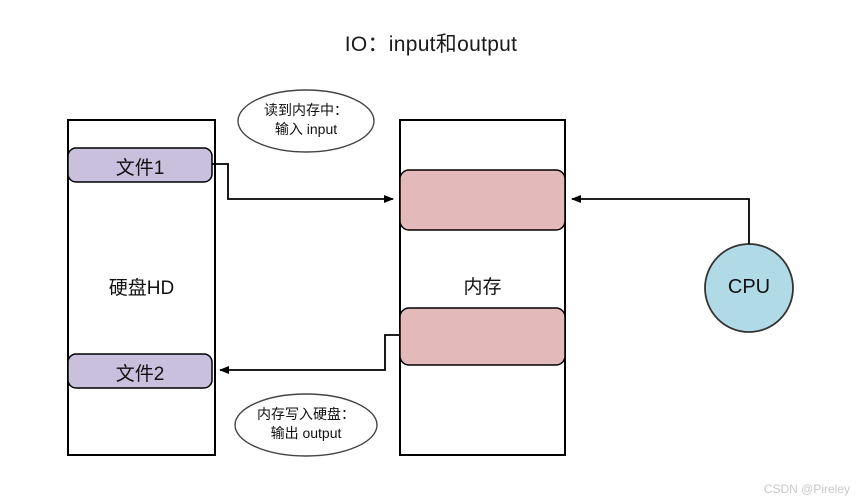 The image size is (862, 504). I want to click on memory-label: 内存, so click(482, 287).